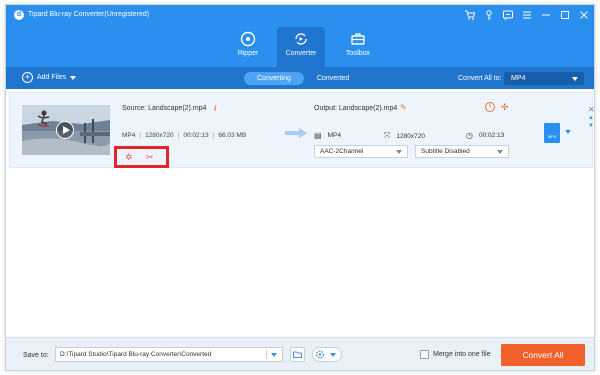 Image resolution: width=600 pixels, height=375 pixels. I want to click on source-meta: MP4 | 1280x720 | 00:02:13 | 66.03 MB, so click(184, 135).